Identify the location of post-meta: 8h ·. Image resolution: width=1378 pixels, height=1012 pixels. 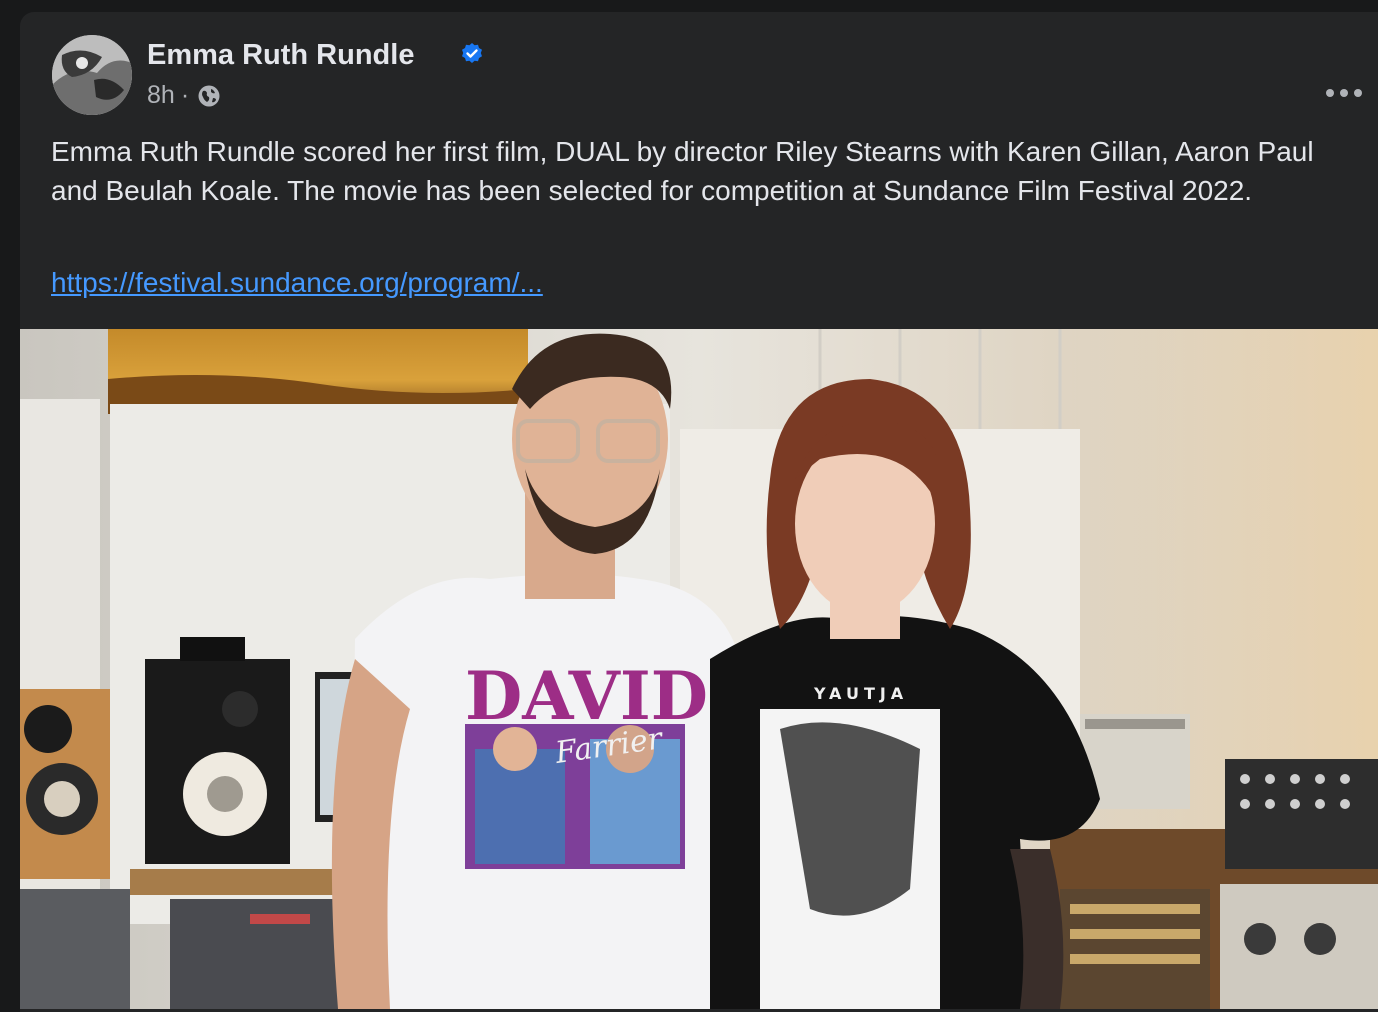
(184, 95).